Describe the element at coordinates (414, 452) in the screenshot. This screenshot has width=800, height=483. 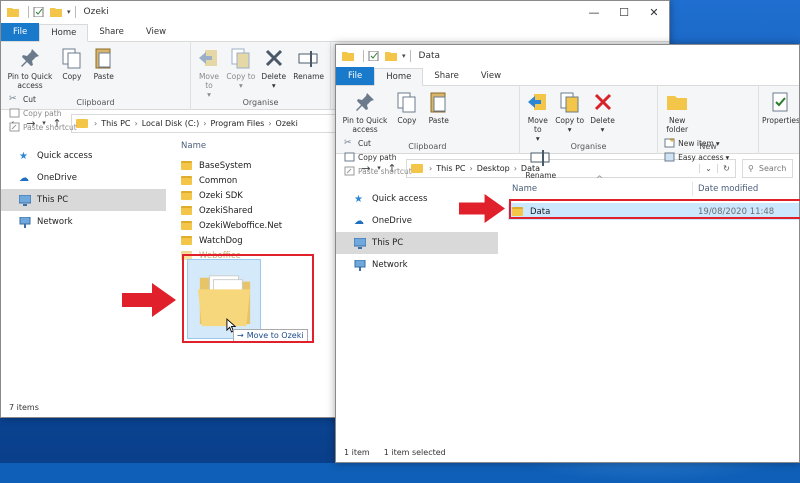
I see `status-selected: 1 item selected` at that location.